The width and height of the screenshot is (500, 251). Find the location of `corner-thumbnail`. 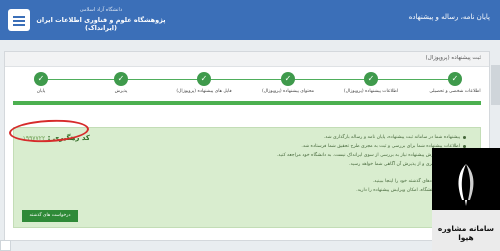

corner-thumbnail is located at coordinates (5, 245).